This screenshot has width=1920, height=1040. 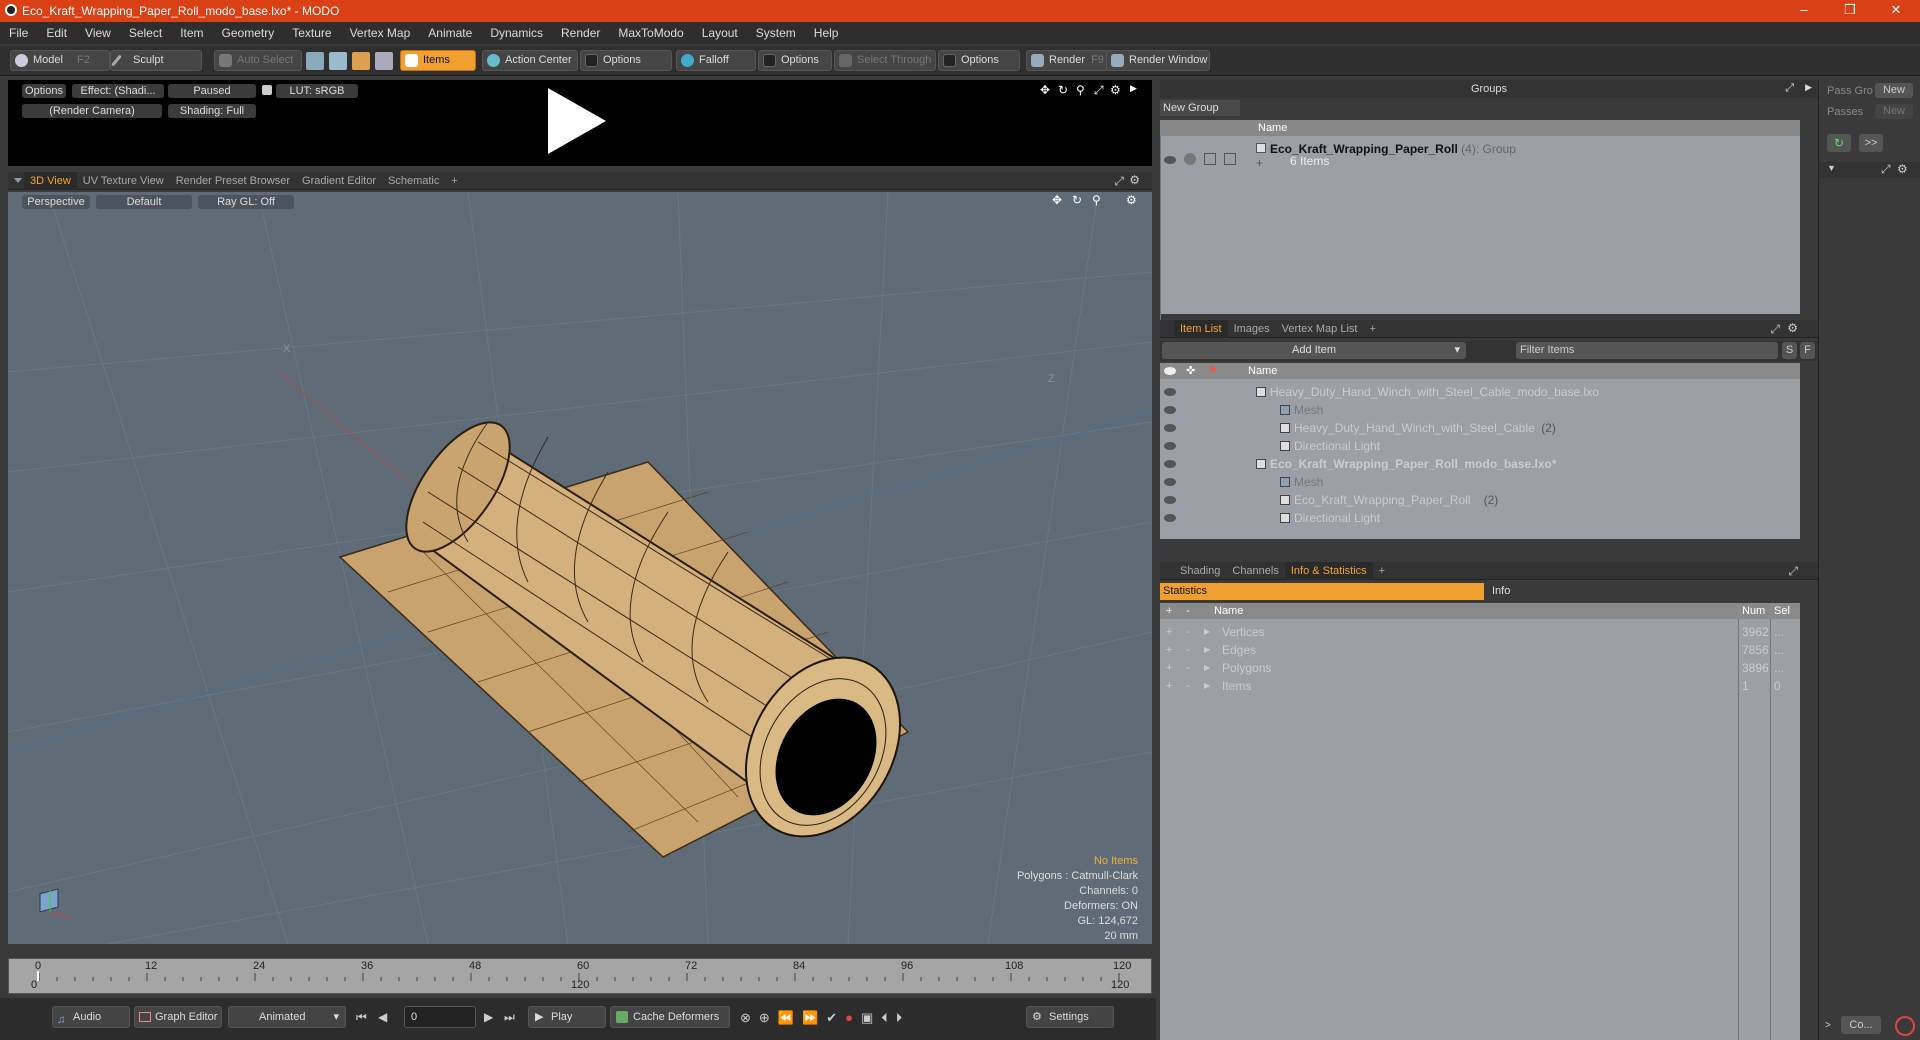 I want to click on edges-mode-icon, so click(x=338, y=61).